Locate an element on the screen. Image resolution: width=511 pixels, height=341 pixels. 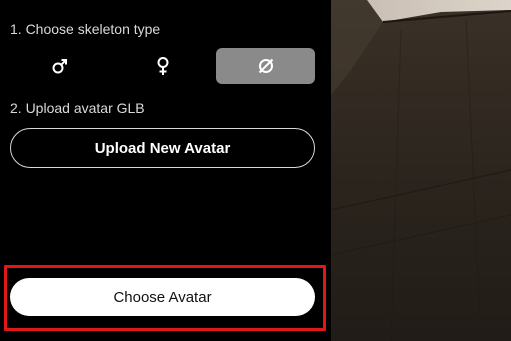
cut-off-text is located at coordinates (30, 2).